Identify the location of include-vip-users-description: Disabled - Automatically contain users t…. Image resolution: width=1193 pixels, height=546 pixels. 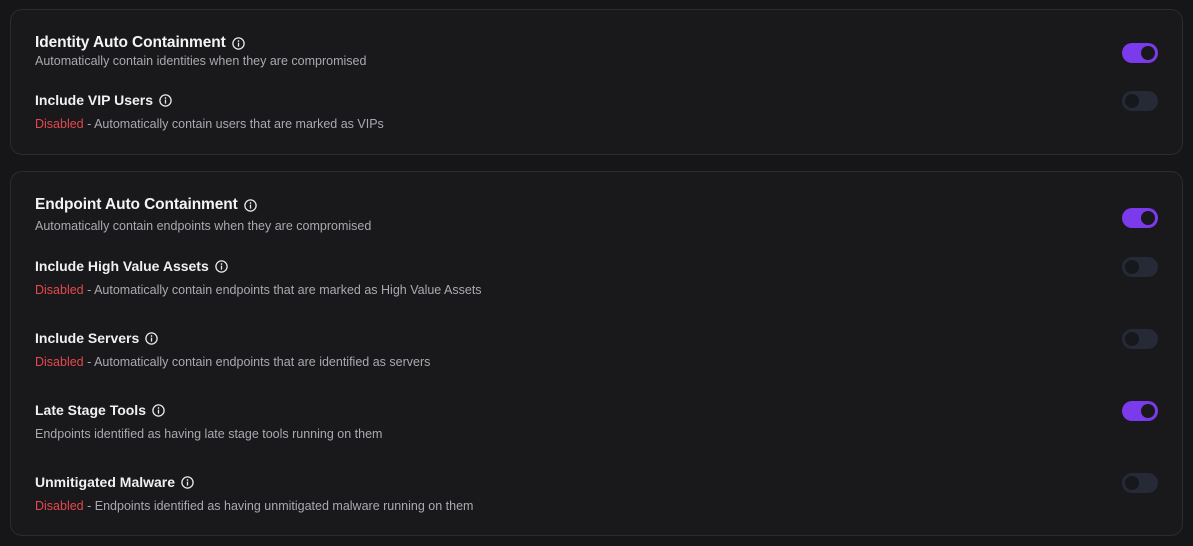
(596, 124).